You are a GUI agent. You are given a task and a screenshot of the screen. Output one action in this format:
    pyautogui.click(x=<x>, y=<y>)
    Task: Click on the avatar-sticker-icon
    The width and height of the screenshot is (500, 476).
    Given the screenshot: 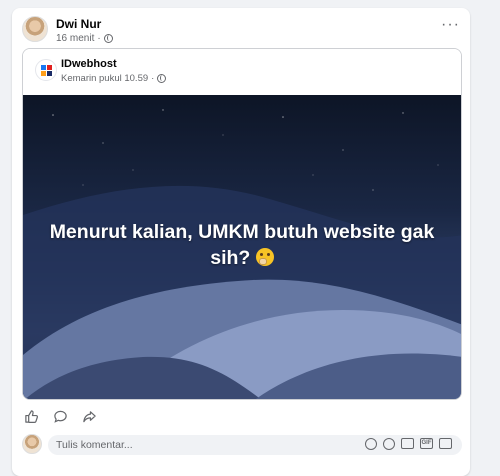 What is the action you would take?
    pyautogui.click(x=371, y=444)
    